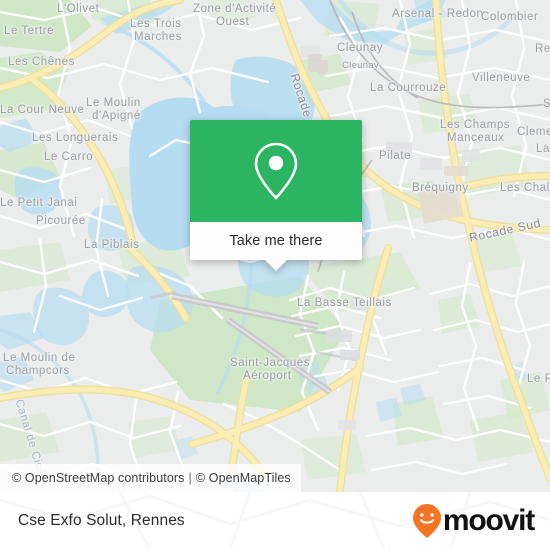 The height and width of the screenshot is (550, 550). I want to click on map-pin-icon, so click(276, 171).